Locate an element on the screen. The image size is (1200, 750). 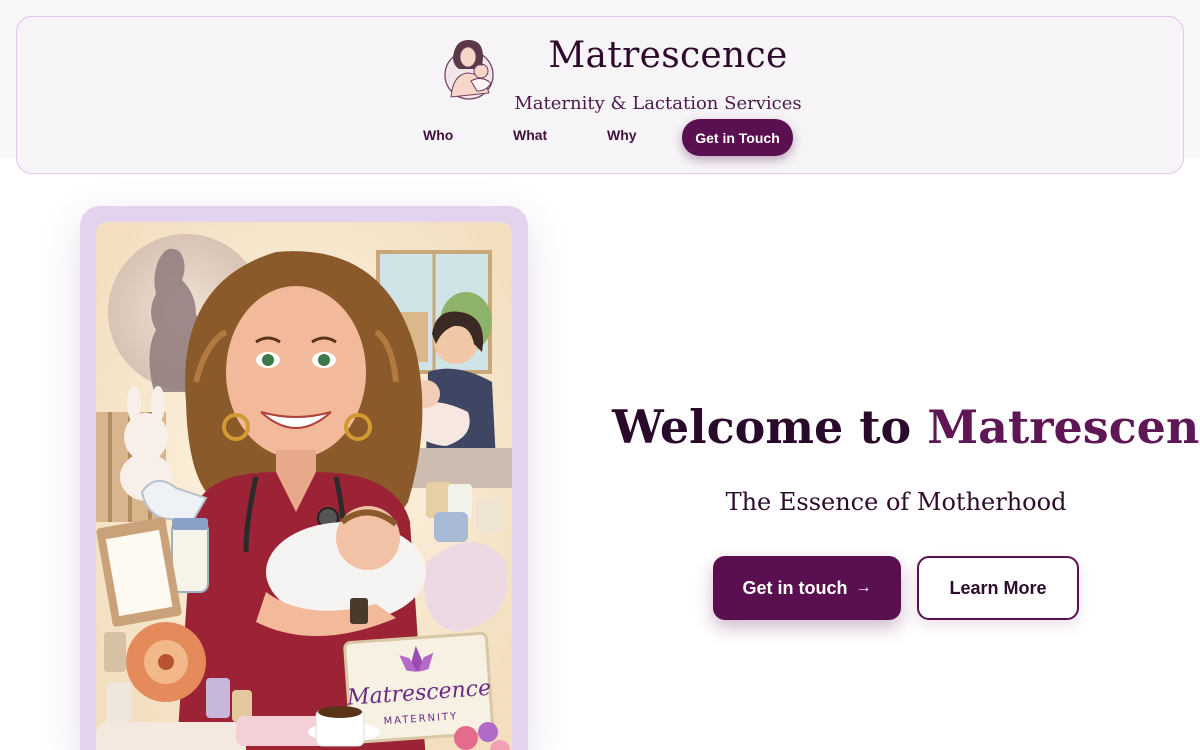
main-nav: Who What Why Get in Touch is located at coordinates (617, 137).